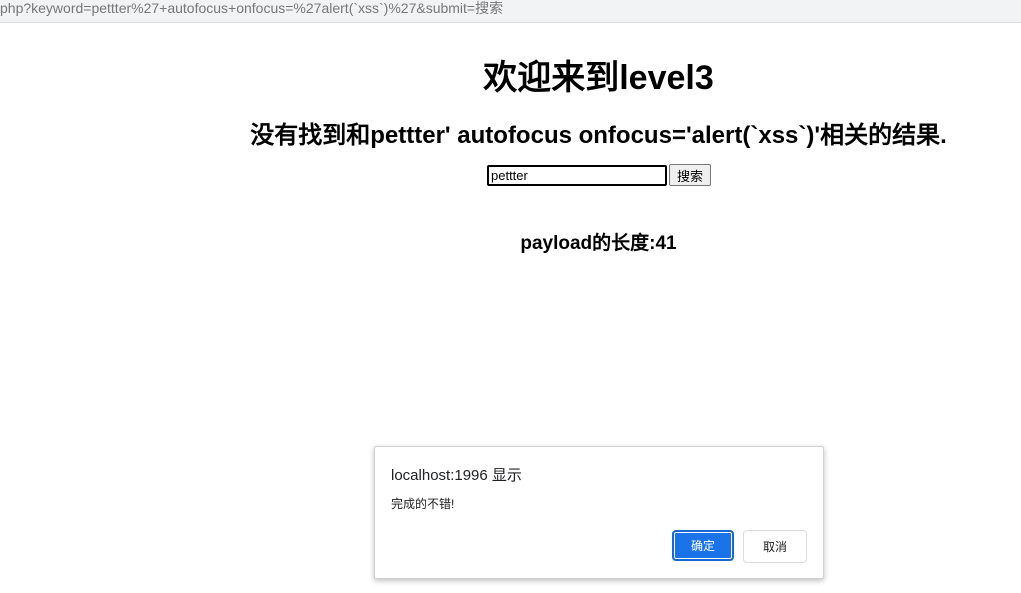  I want to click on page-title: 欢迎来到level3, so click(598, 78).